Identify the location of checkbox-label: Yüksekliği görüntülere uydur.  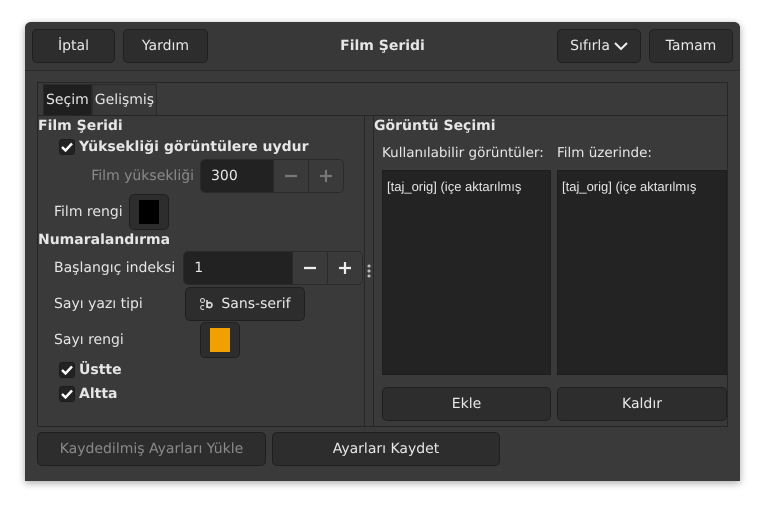
(194, 147).